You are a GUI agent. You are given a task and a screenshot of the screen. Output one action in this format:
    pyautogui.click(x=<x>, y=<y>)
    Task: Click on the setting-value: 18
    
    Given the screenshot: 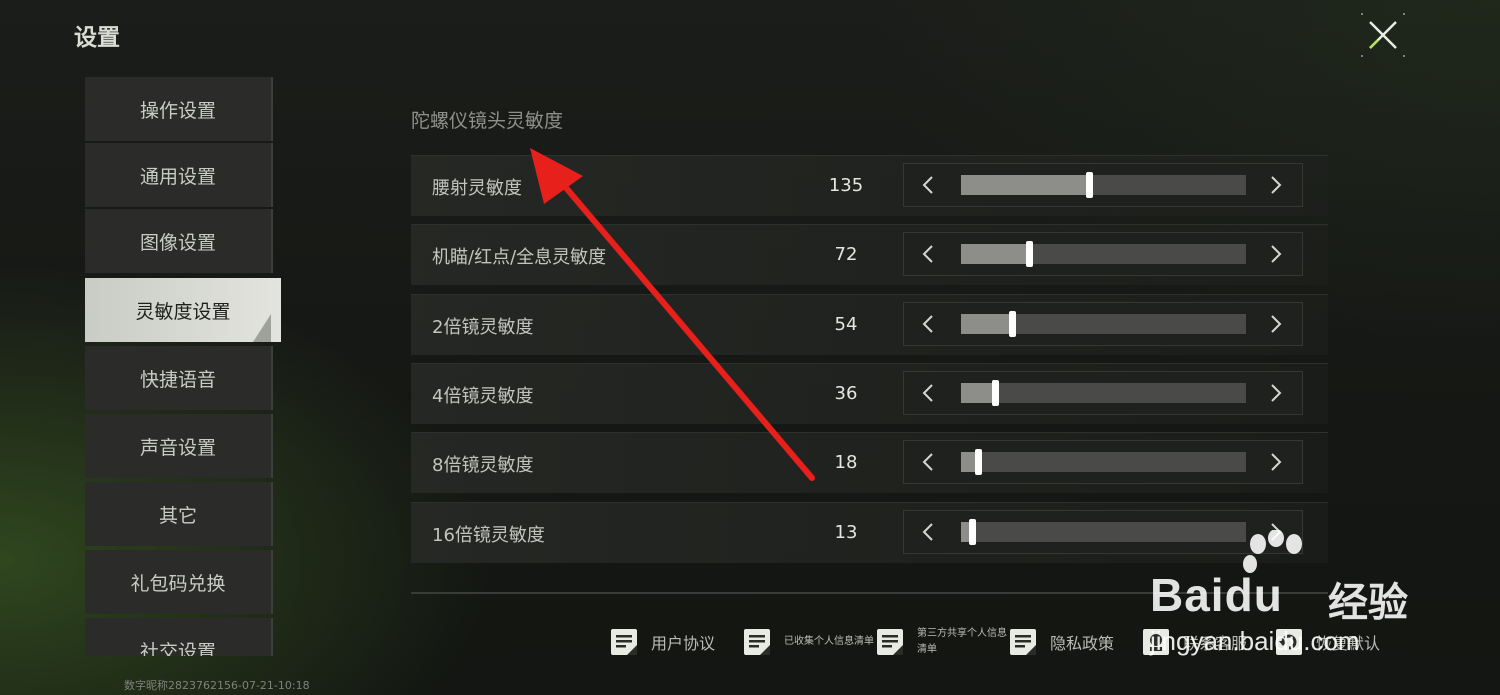 What is the action you would take?
    pyautogui.click(x=846, y=462)
    